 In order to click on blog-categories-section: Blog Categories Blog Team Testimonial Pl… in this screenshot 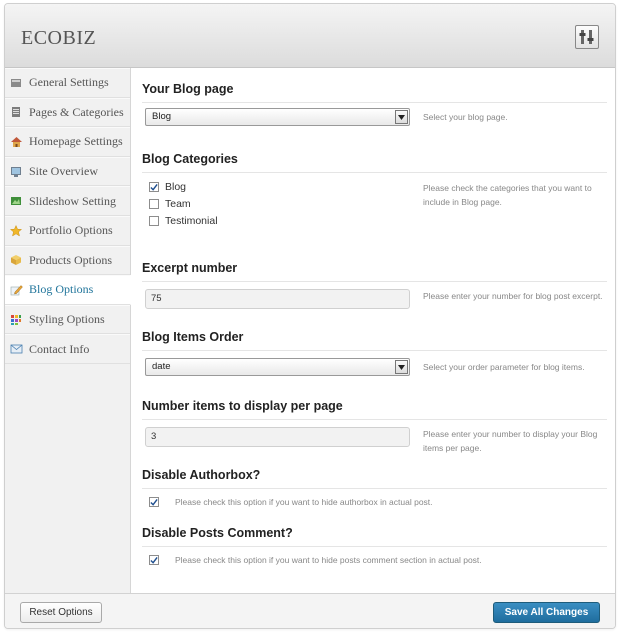, I will do `click(374, 189)`.